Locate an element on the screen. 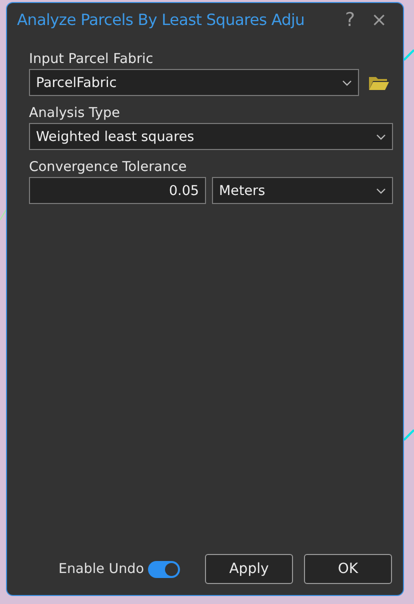  folder-icon is located at coordinates (379, 82).